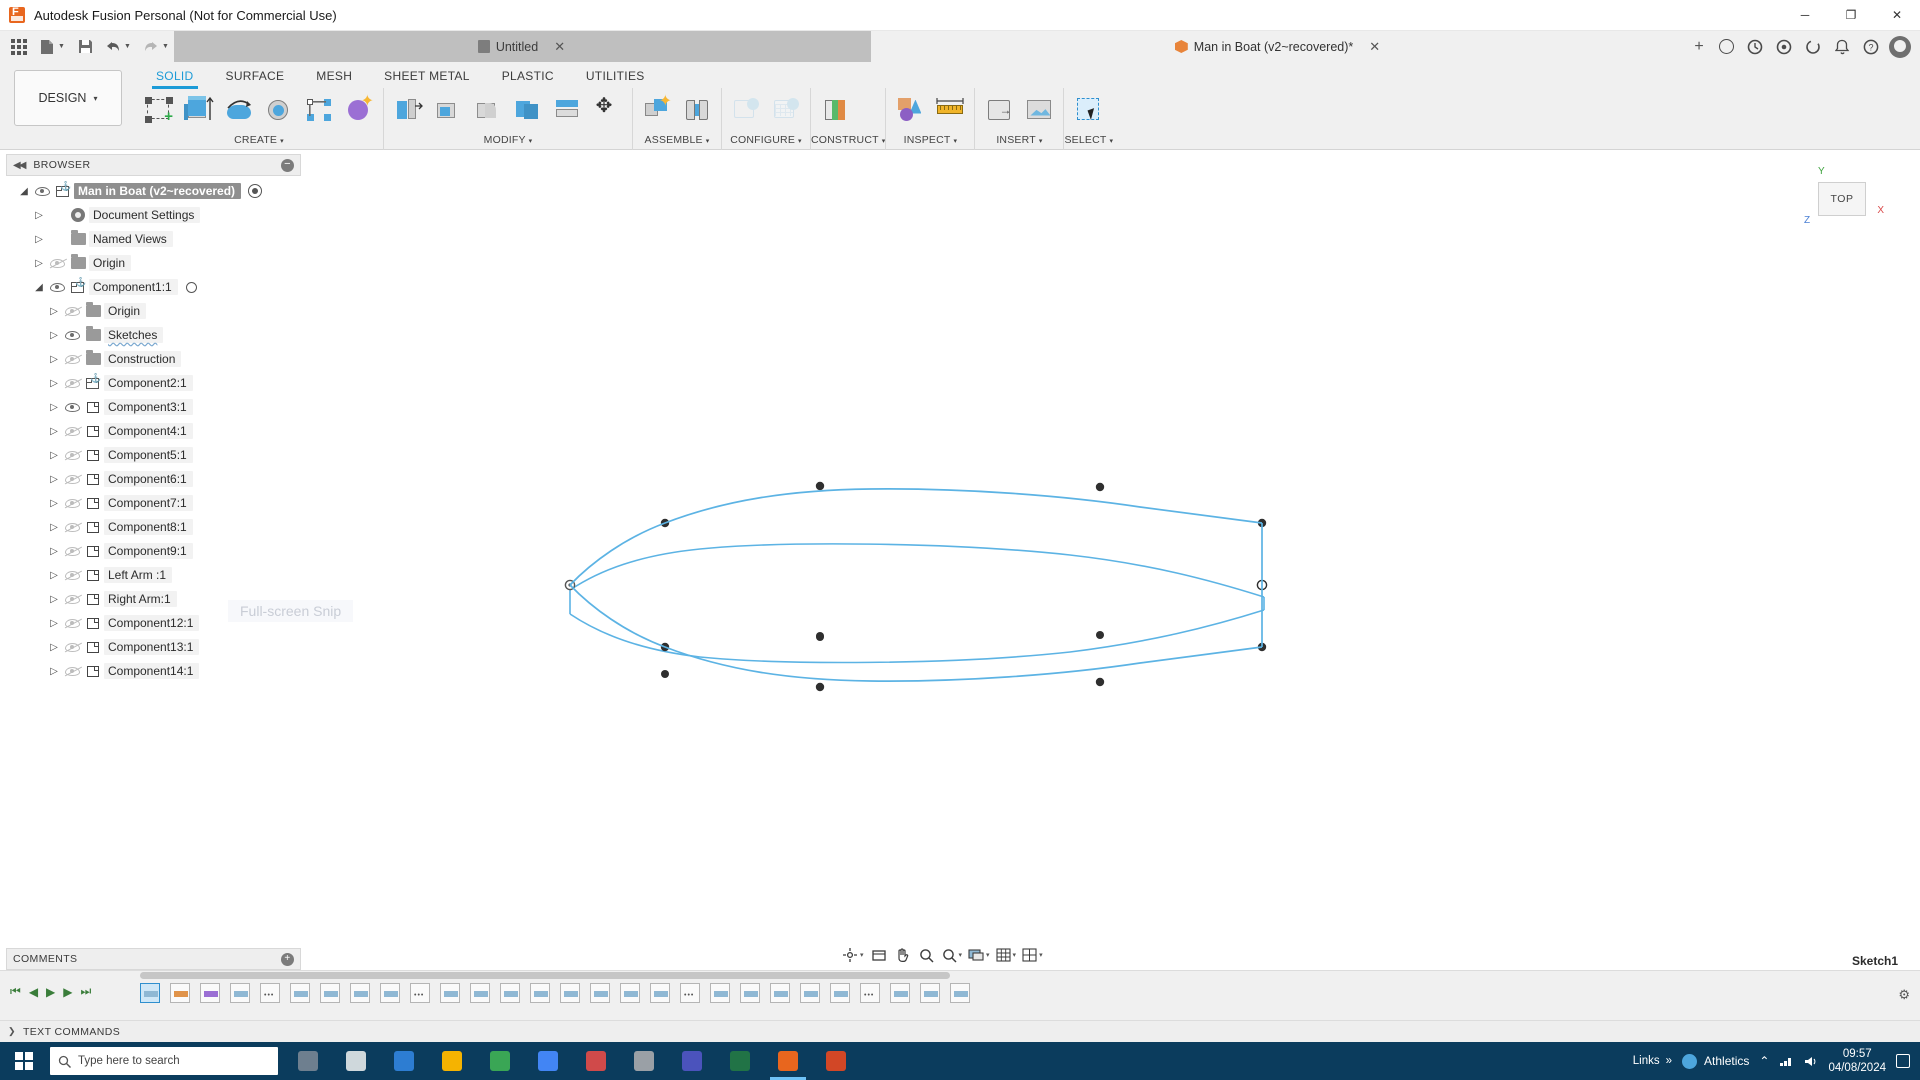 This screenshot has width=1920, height=1080. What do you see at coordinates (644, 1061) in the screenshot?
I see `taskbar-app-settings` at bounding box center [644, 1061].